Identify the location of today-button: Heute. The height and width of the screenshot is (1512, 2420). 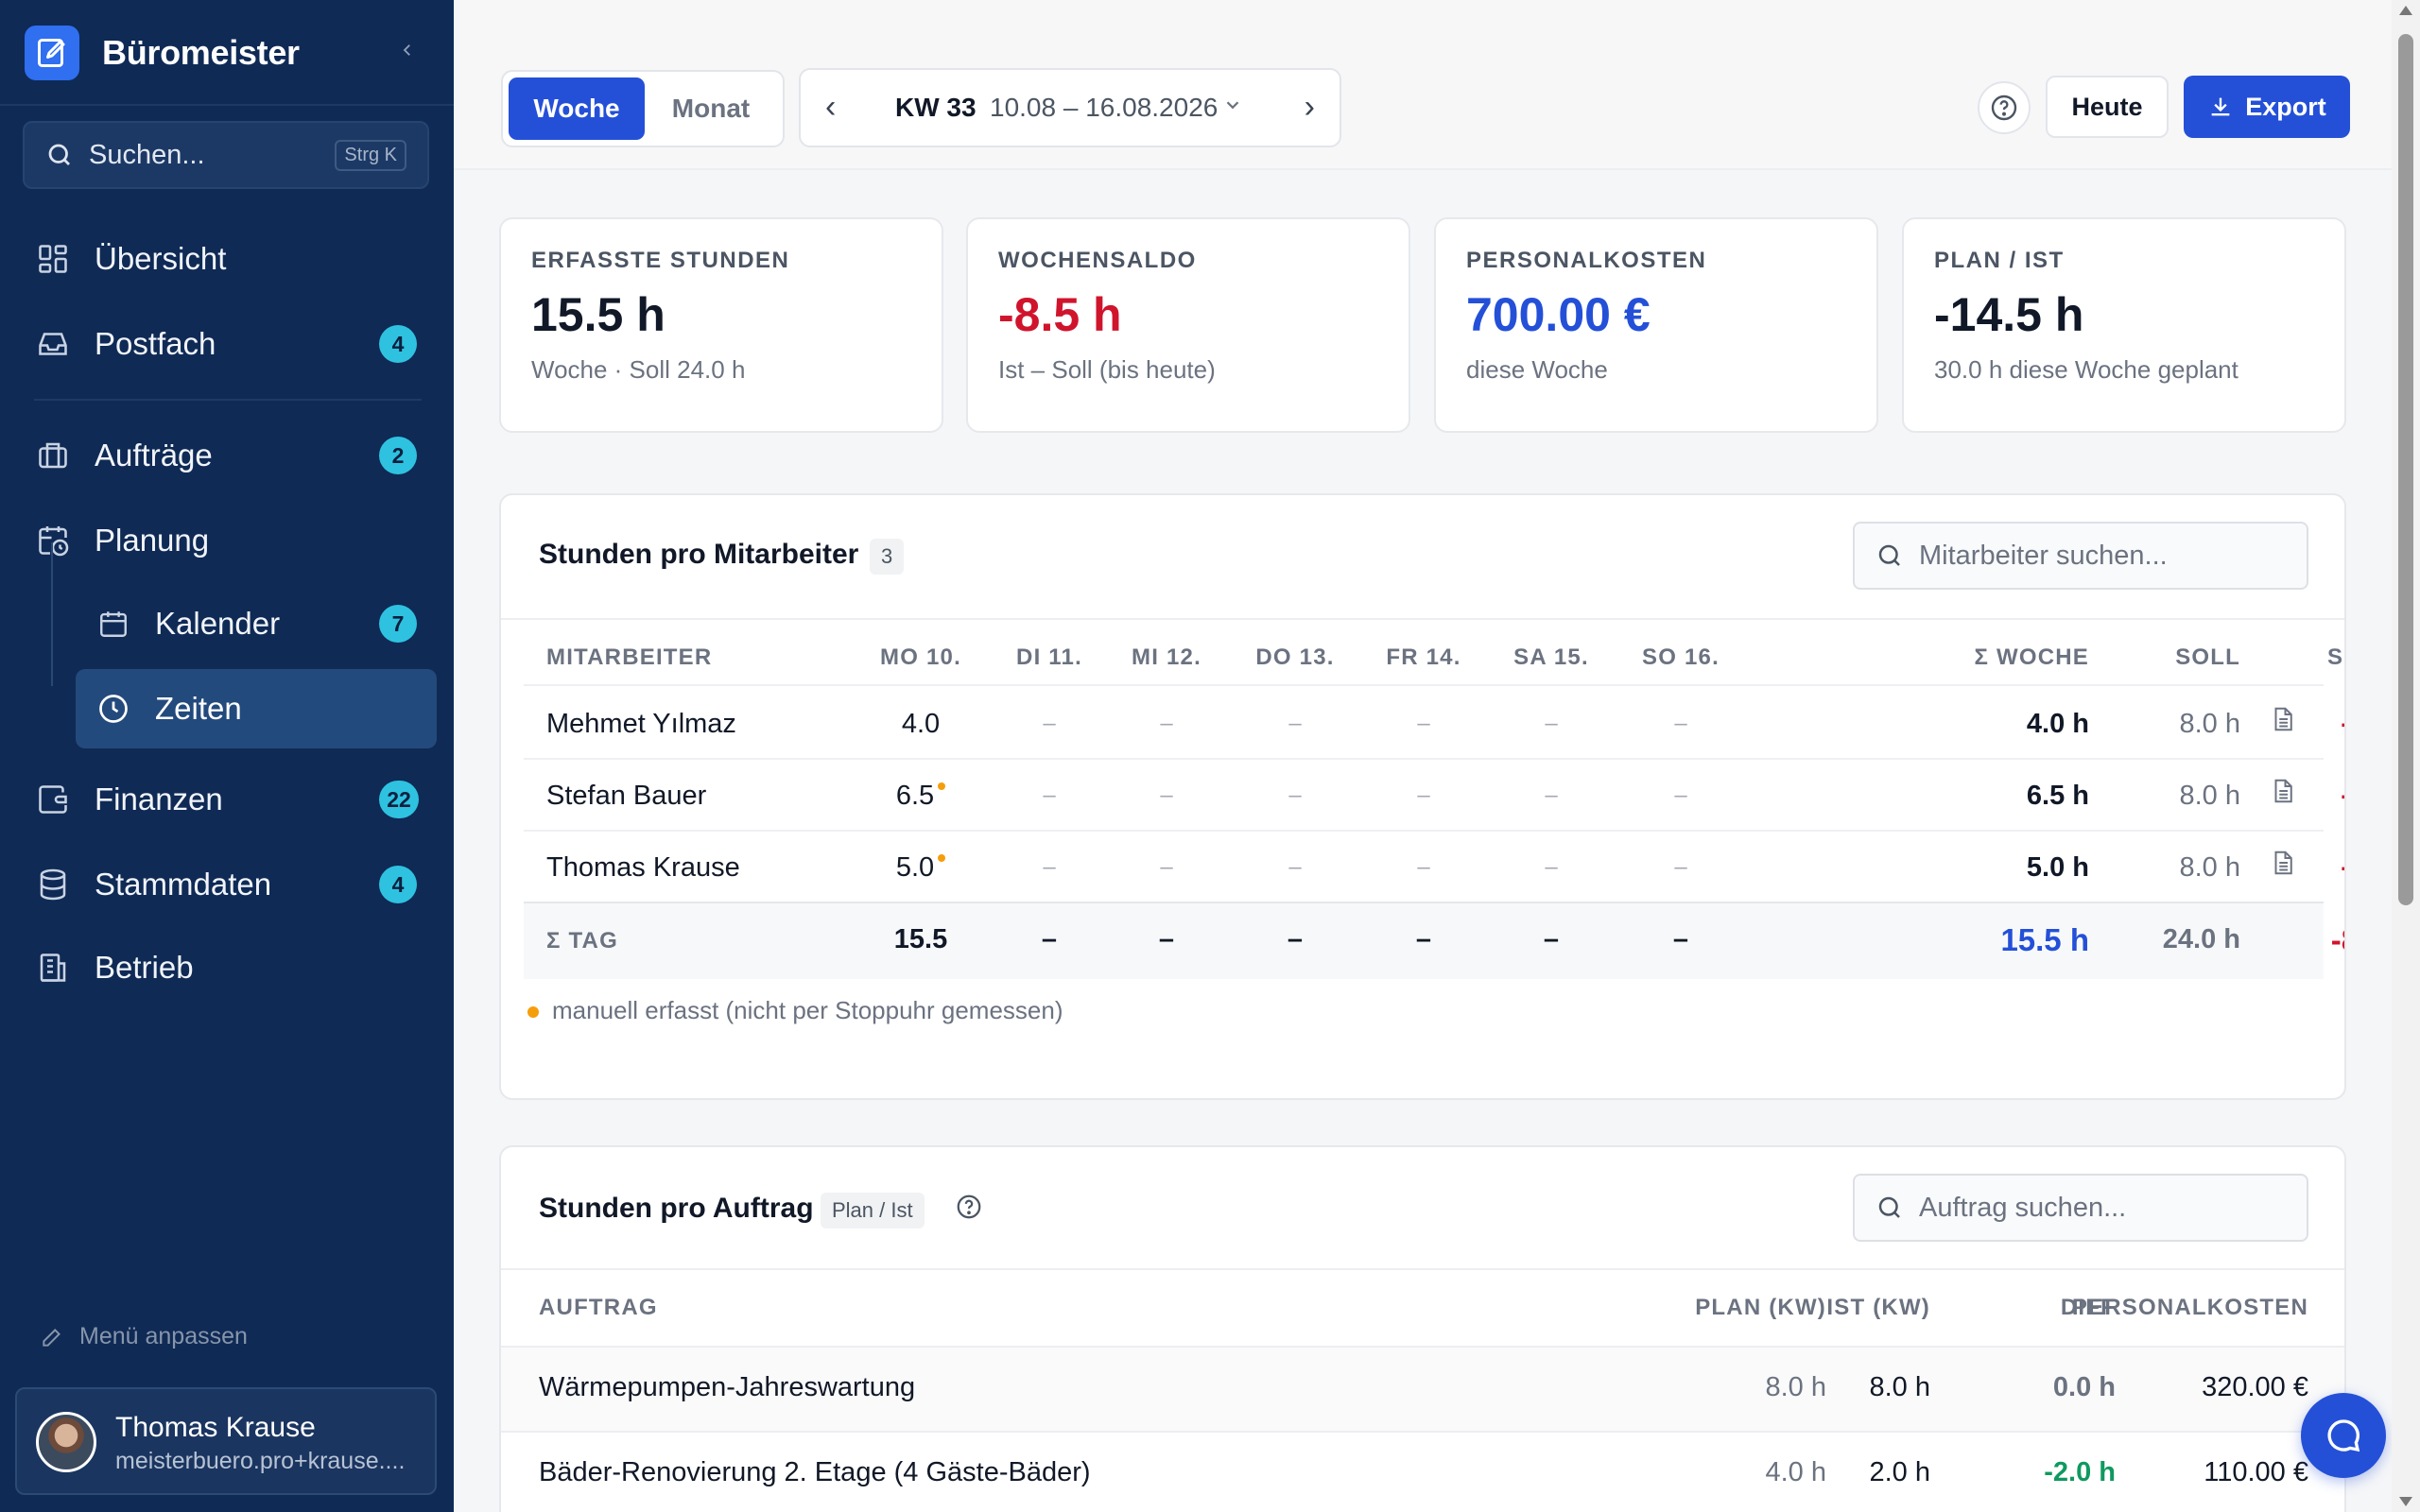
(2107, 107).